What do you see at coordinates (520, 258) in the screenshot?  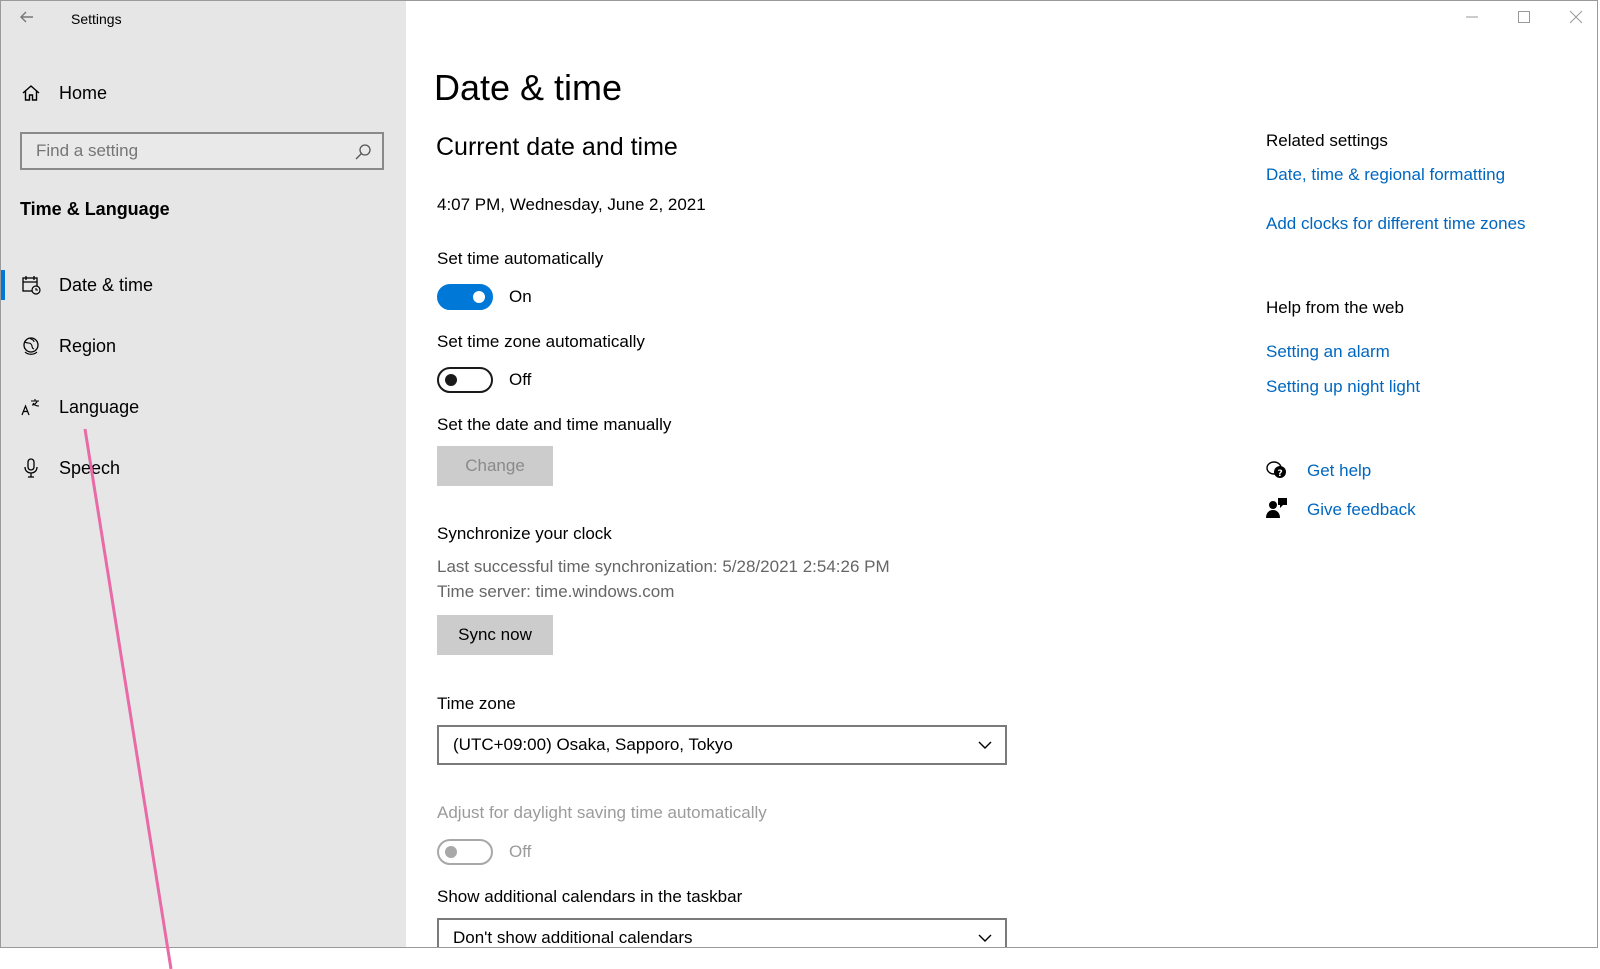 I see `set-time-auto-label: Set time automatically` at bounding box center [520, 258].